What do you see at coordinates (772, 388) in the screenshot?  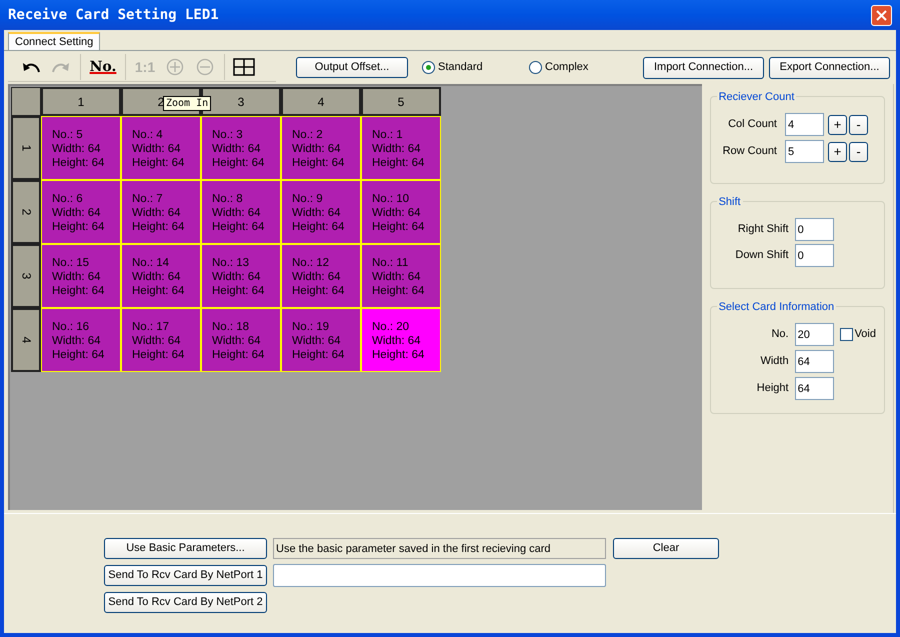 I see `field-label: Height` at bounding box center [772, 388].